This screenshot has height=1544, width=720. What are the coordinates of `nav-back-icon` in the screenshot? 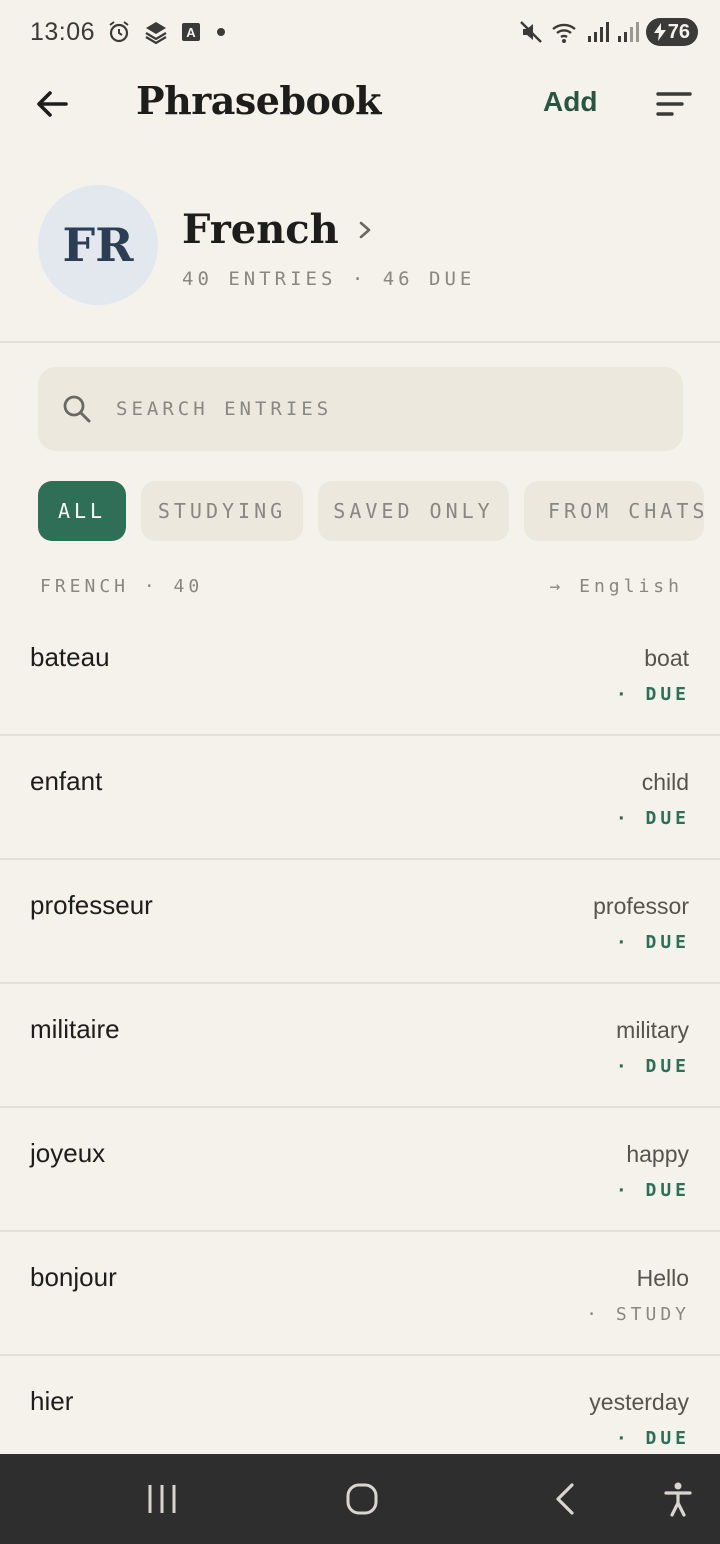 It's located at (565, 1499).